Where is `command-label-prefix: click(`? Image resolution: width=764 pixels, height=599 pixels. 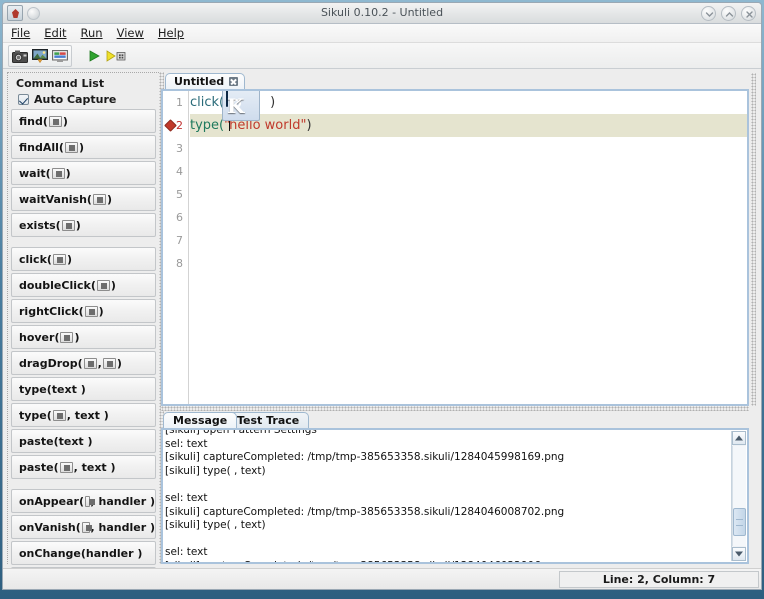
command-label-prefix: click( is located at coordinates (35, 259).